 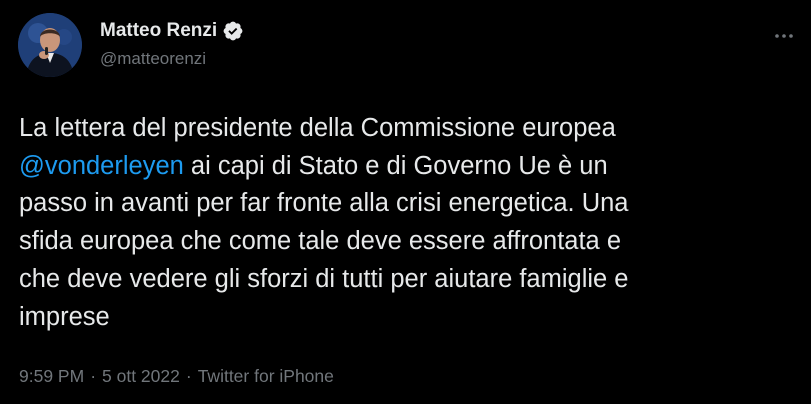 What do you see at coordinates (172, 59) in the screenshot?
I see `user-handle: @matteorenzi` at bounding box center [172, 59].